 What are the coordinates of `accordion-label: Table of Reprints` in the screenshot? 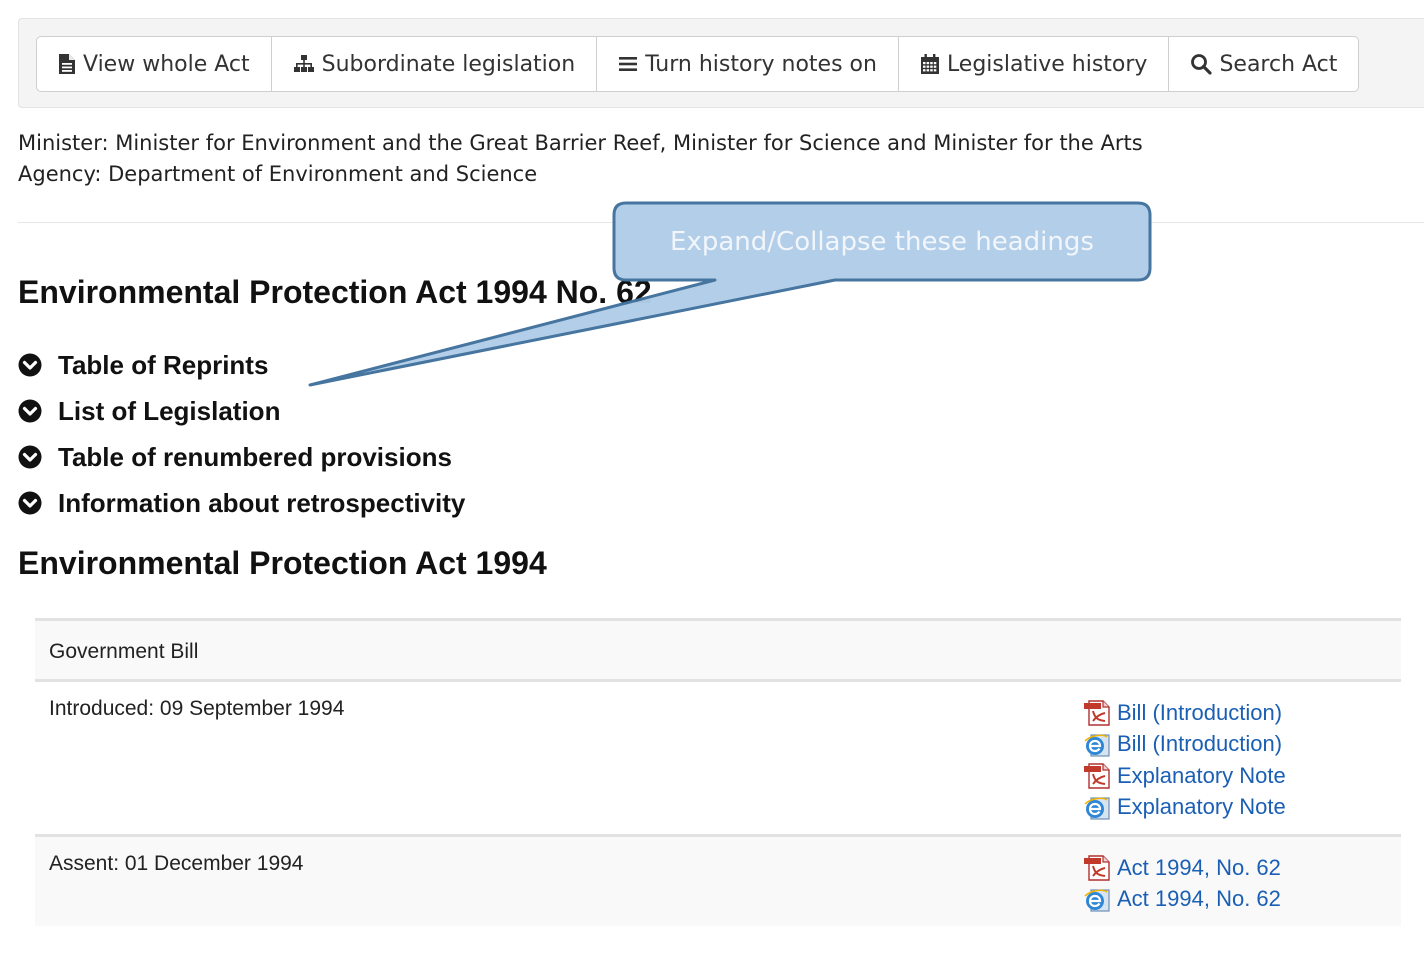 It's located at (163, 364).